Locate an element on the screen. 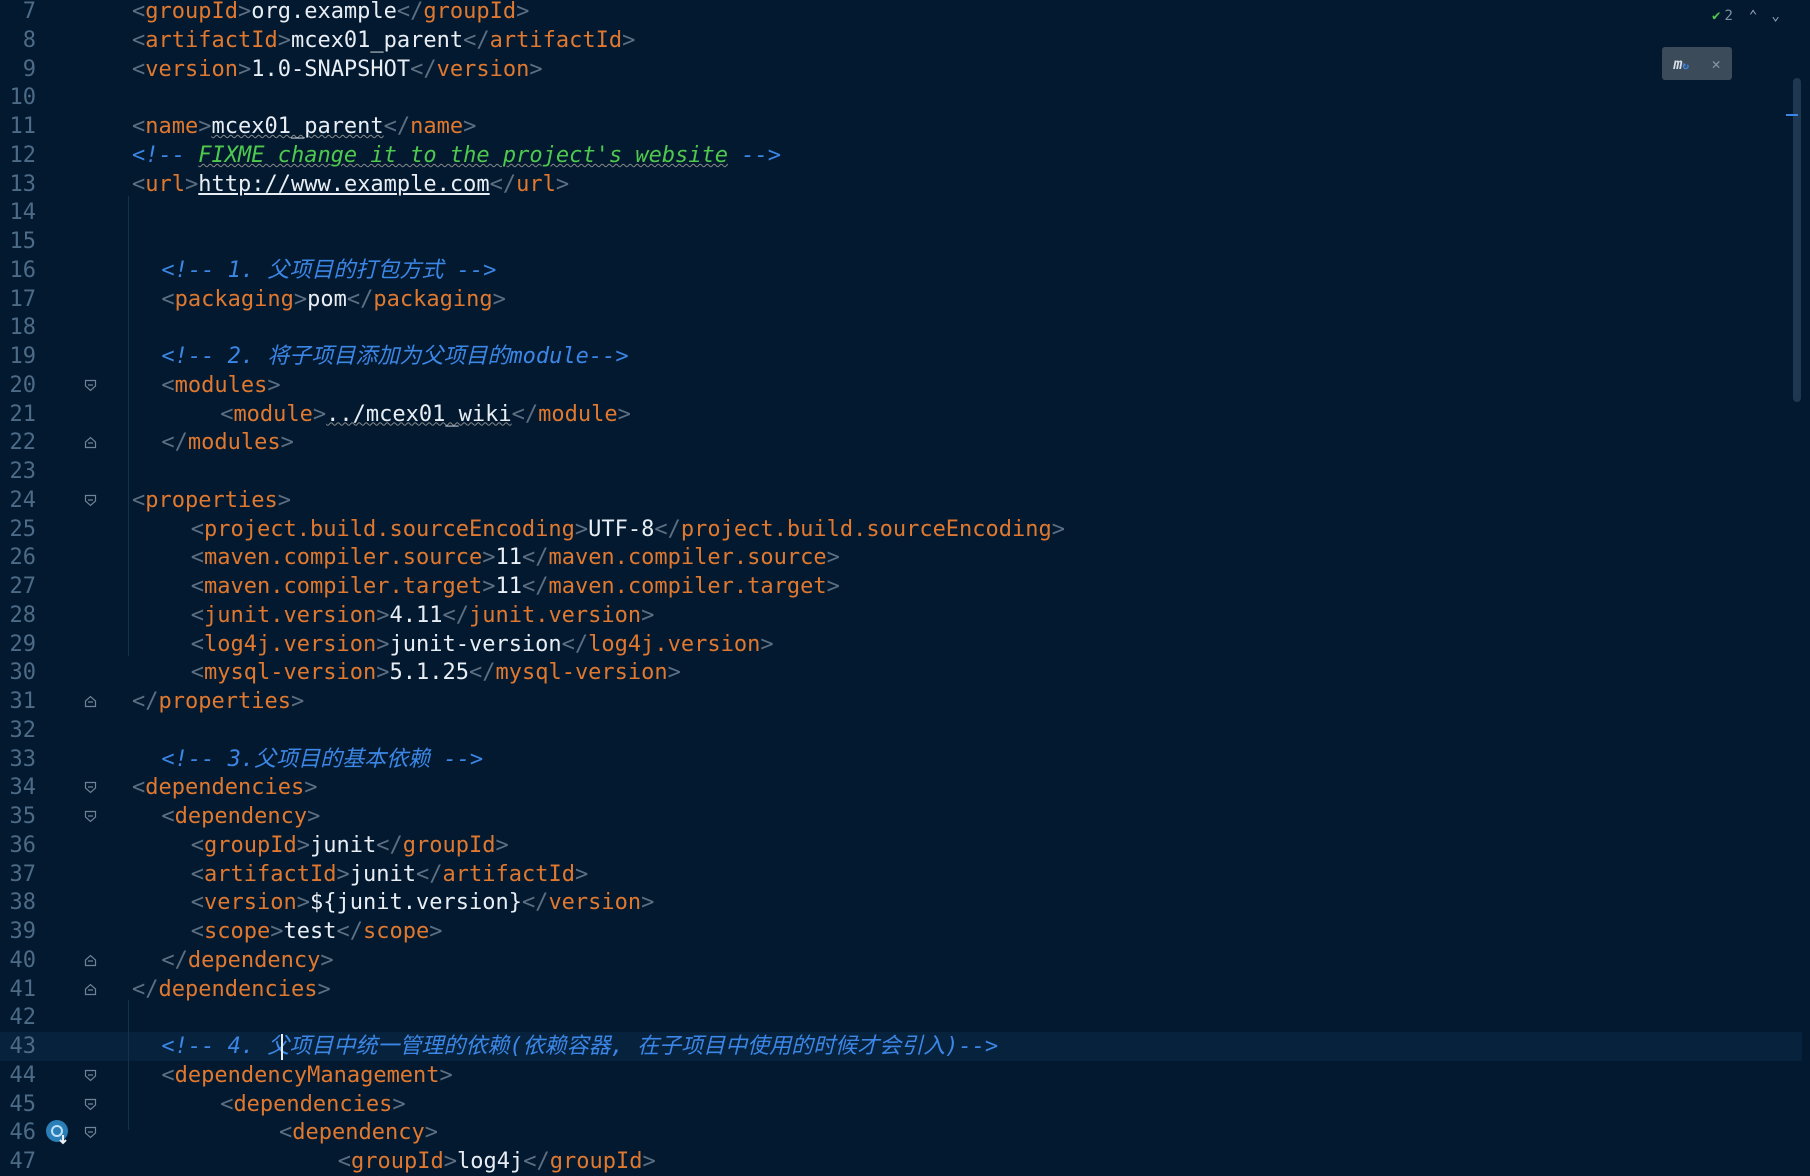 The image size is (1810, 1176). code-line: 36 <groupId>junit</groupId> is located at coordinates (901, 845).